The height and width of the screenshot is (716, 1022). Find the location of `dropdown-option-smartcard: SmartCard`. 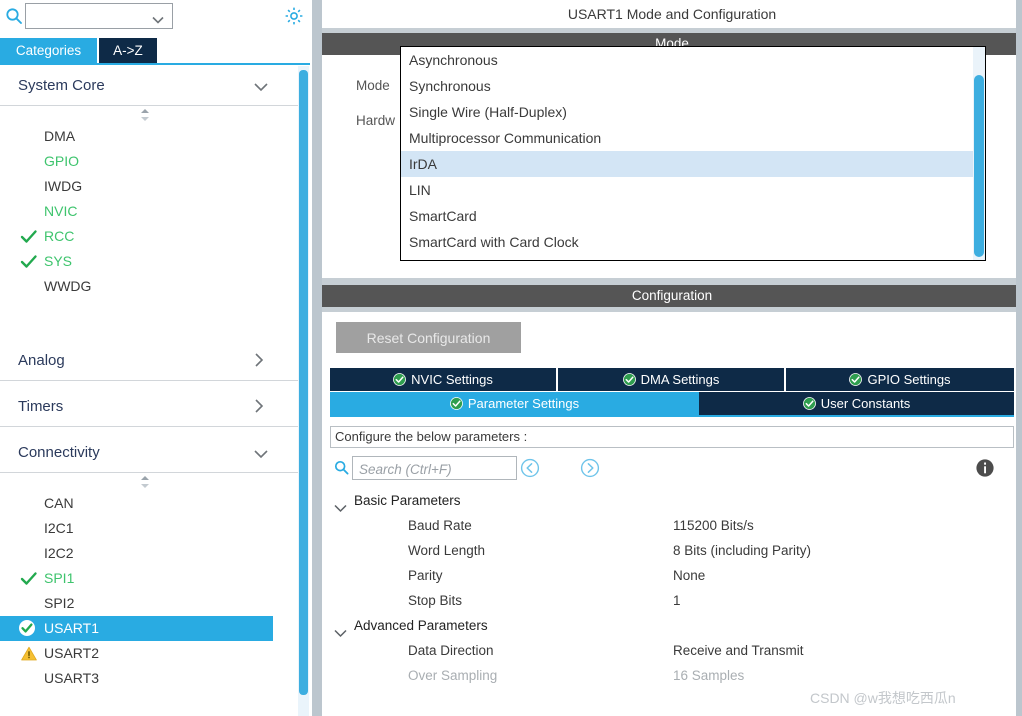

dropdown-option-smartcard: SmartCard is located at coordinates (693, 216).